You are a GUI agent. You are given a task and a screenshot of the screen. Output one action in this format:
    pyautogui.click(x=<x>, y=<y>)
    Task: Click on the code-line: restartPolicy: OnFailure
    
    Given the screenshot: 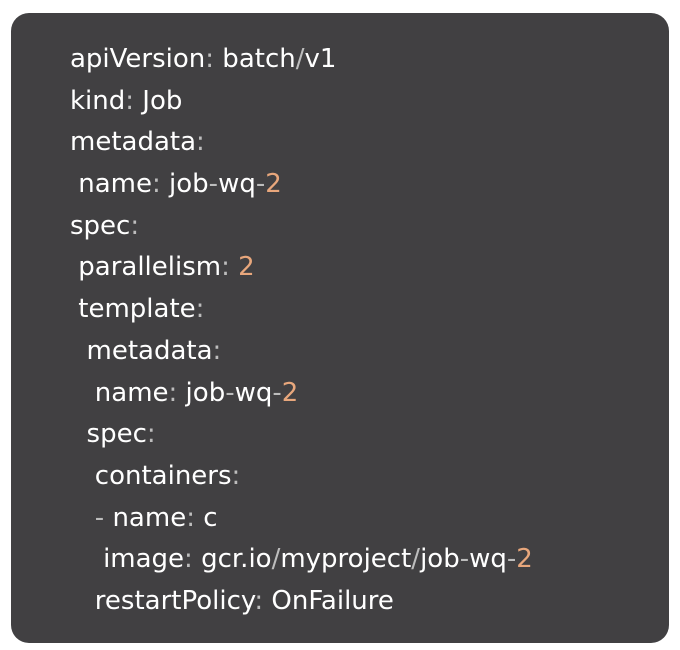 What is the action you would take?
    pyautogui.click(x=301, y=602)
    